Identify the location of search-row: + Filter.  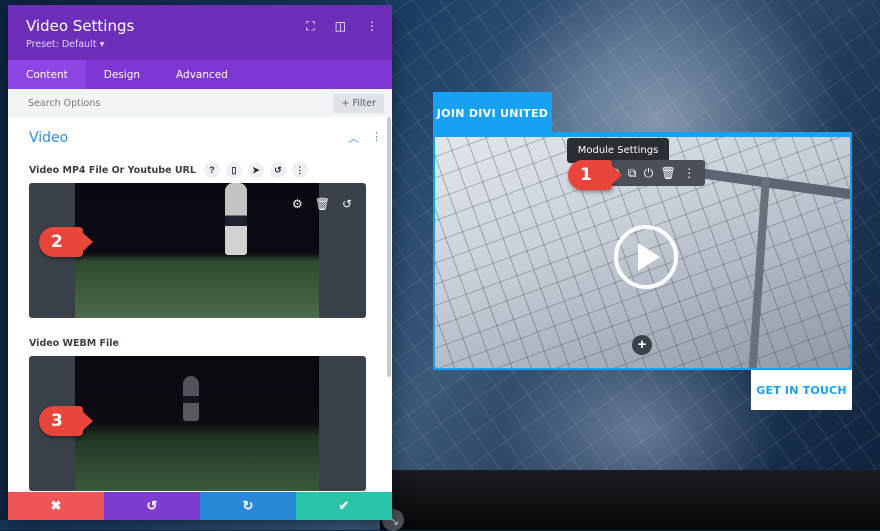
(200, 103).